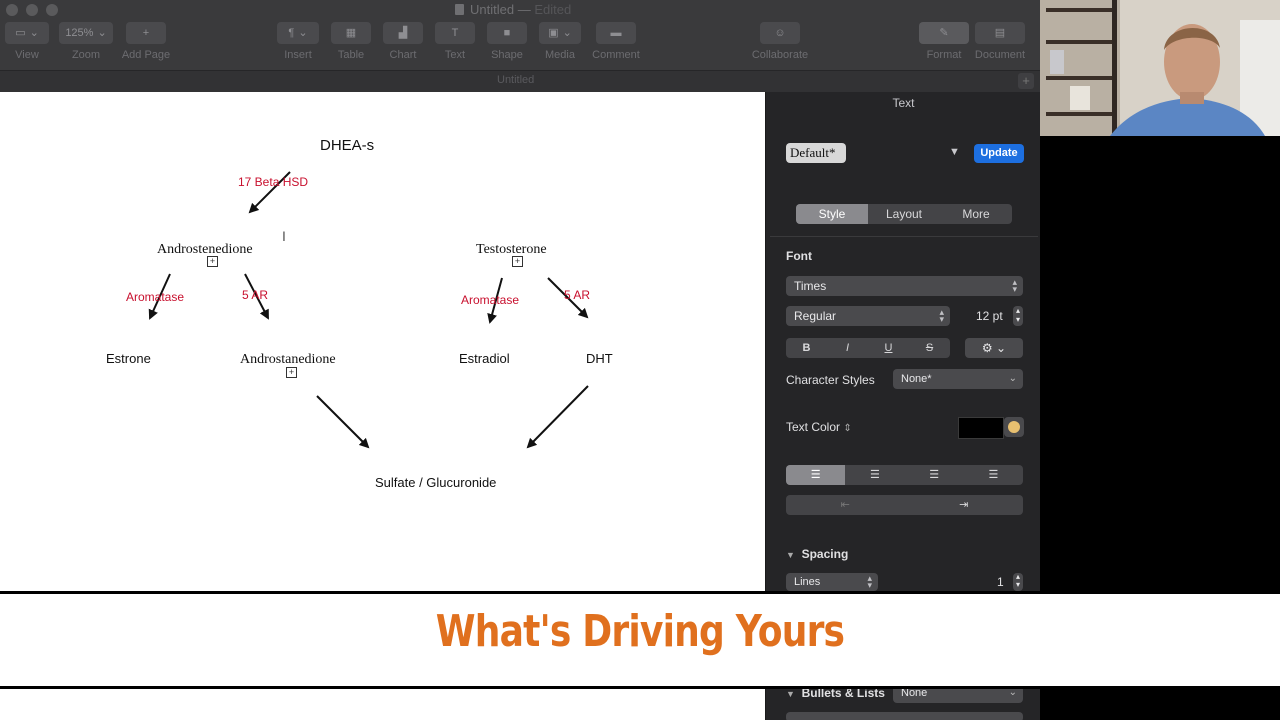 This screenshot has width=1280, height=720. I want to click on table-tool: ▦ Table, so click(351, 44).